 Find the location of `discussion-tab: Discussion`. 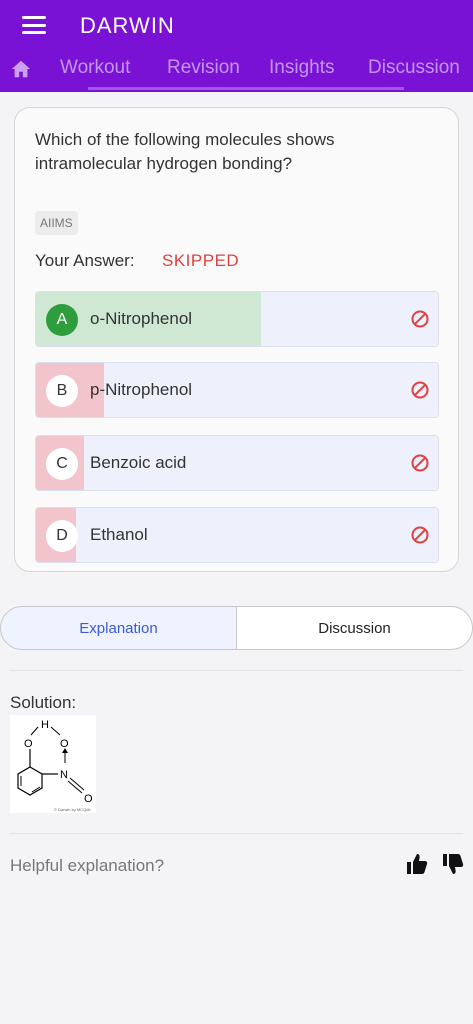

discussion-tab: Discussion is located at coordinates (354, 628).